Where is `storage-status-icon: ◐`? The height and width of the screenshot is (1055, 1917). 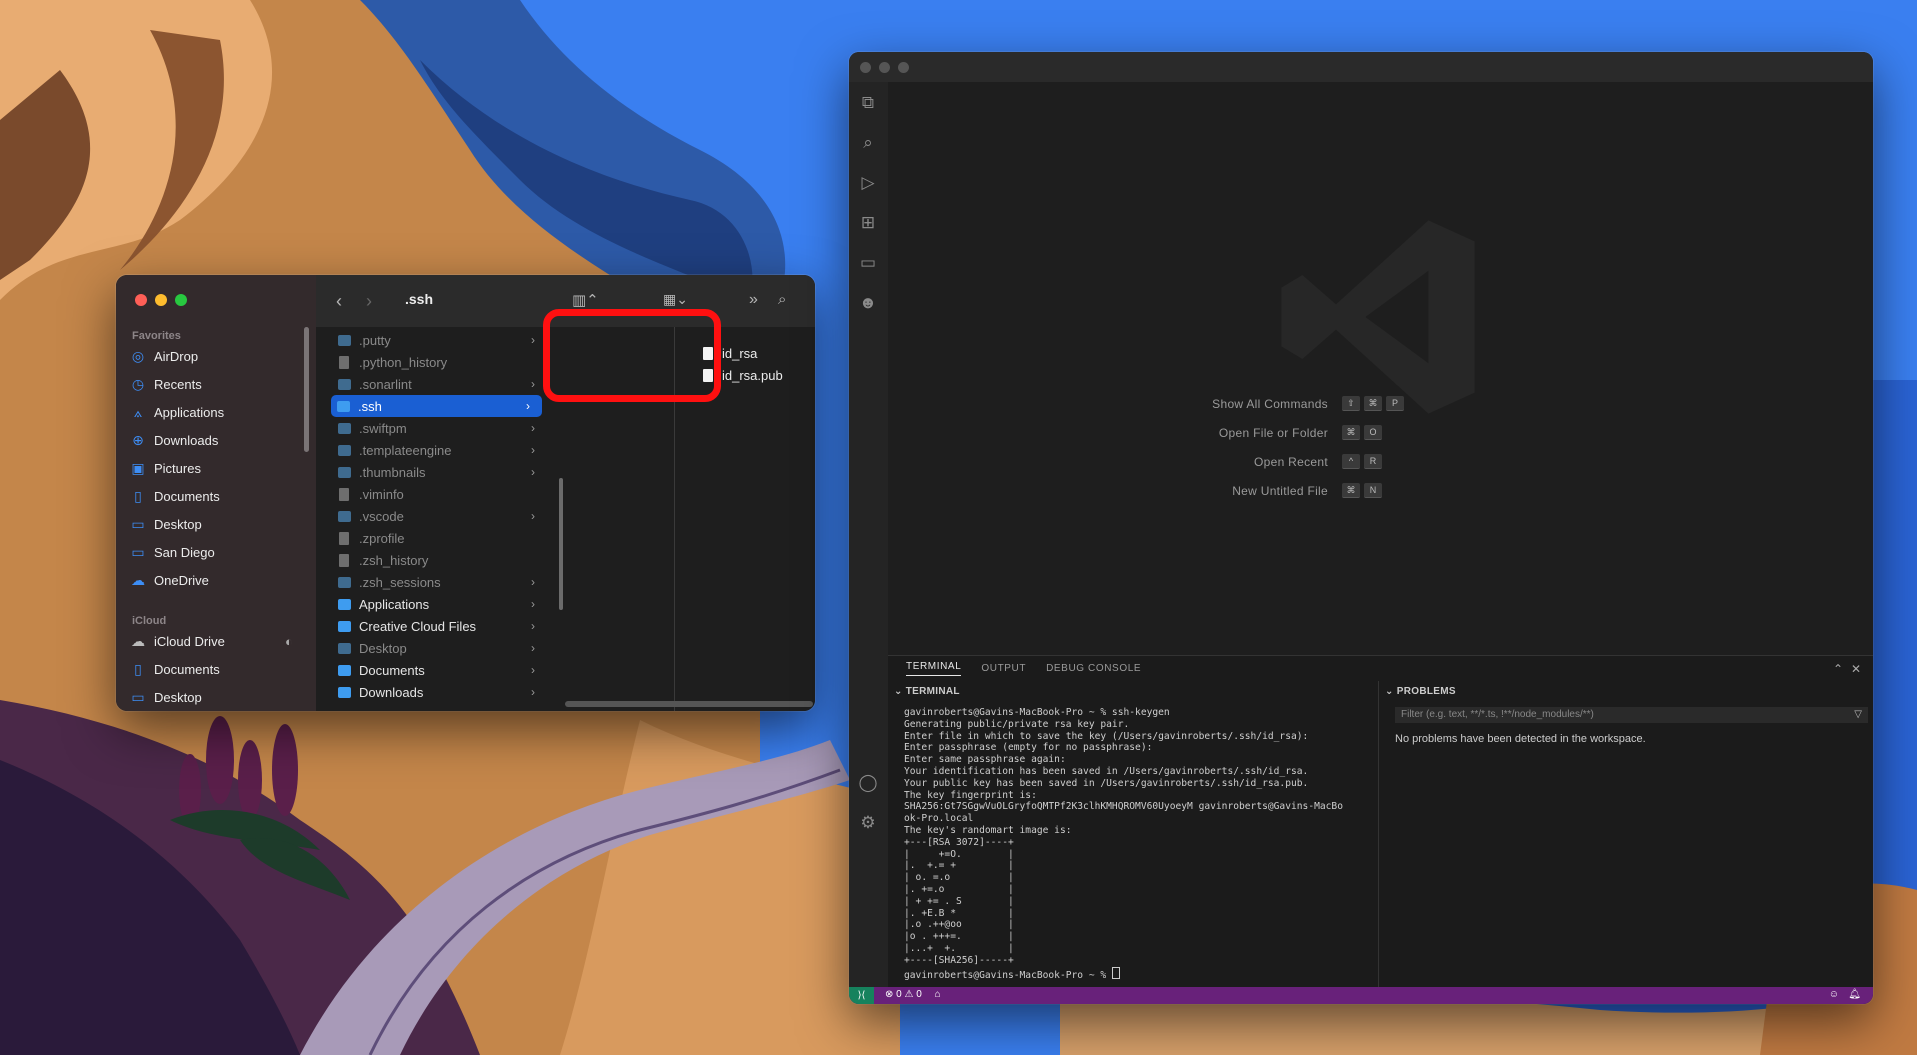 storage-status-icon: ◐ is located at coordinates (289, 641).